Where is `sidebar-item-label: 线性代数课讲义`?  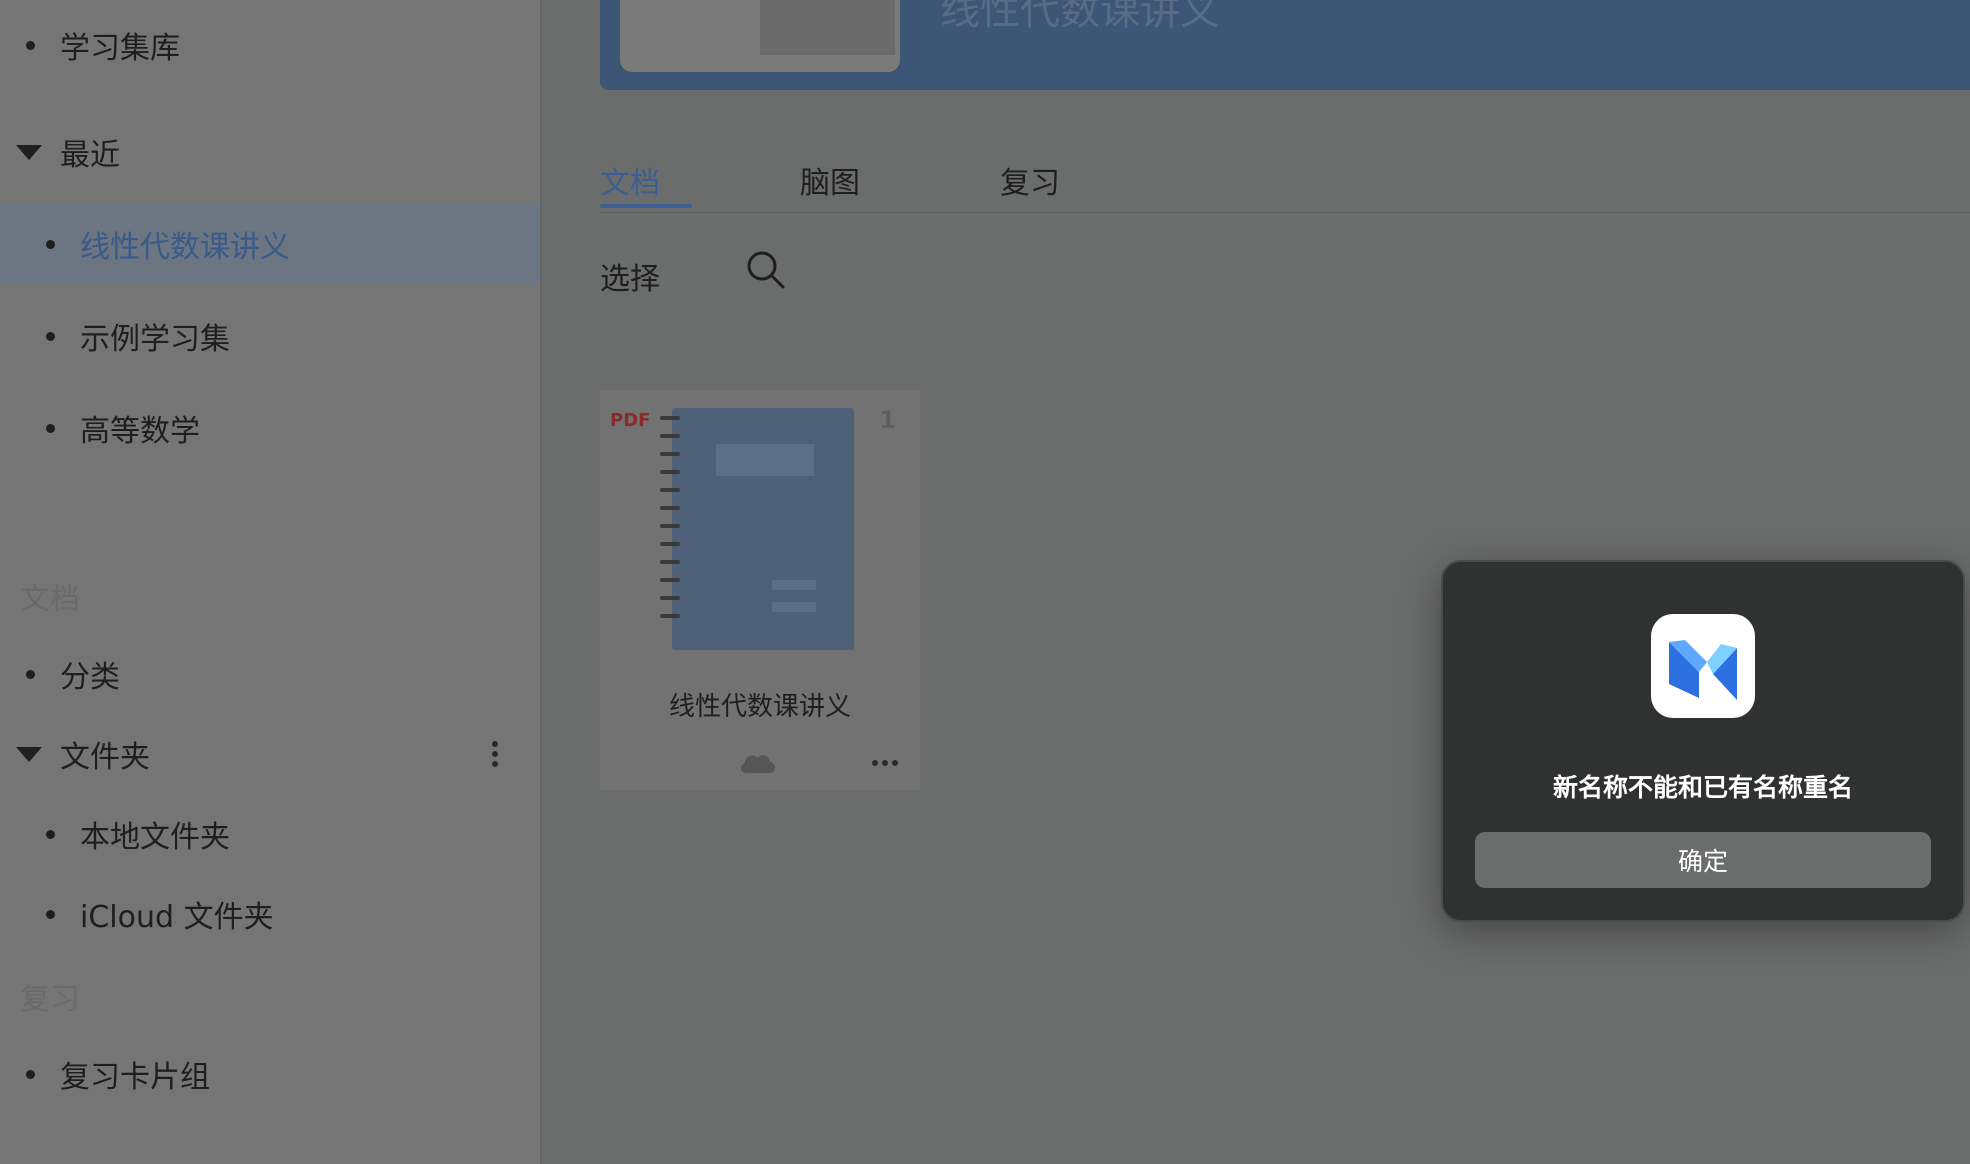
sidebar-item-label: 线性代数课讲义 is located at coordinates (185, 247).